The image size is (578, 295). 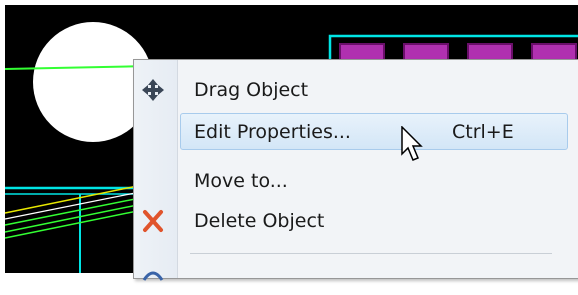 I want to click on menu-item-delete-object: Delete Object, so click(x=356, y=221).